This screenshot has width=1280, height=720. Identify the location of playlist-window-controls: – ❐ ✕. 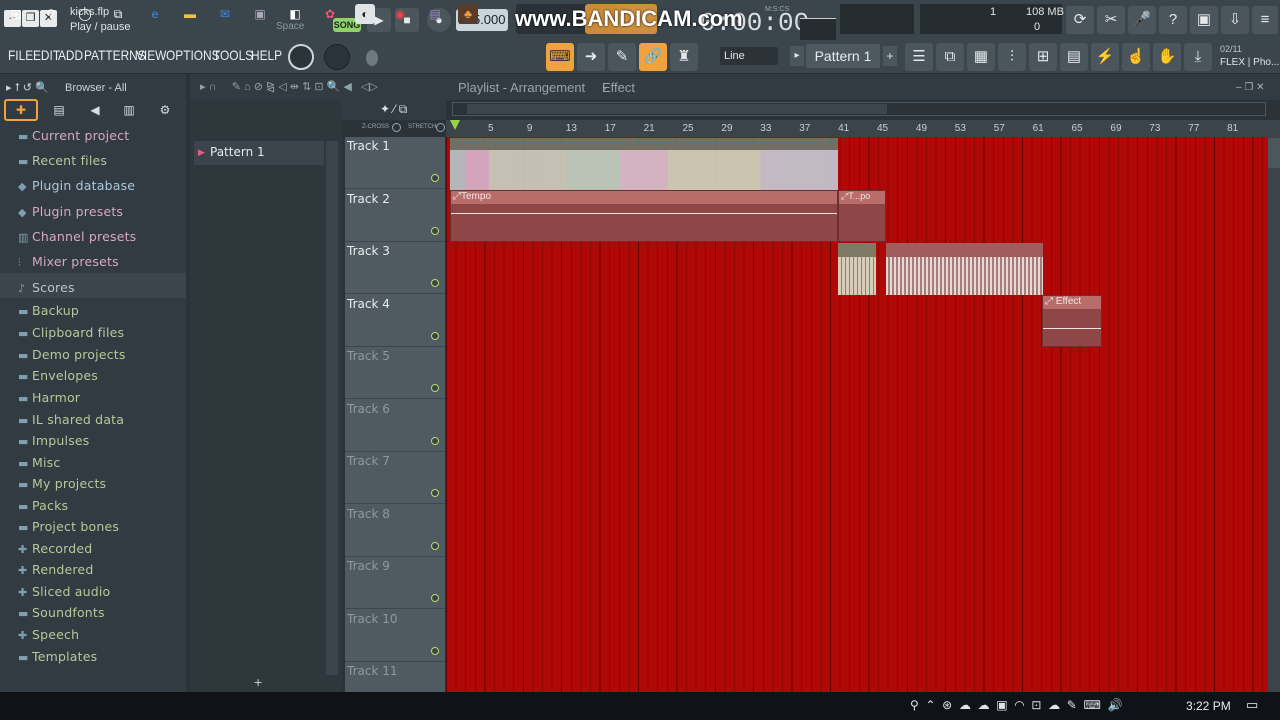
(1250, 87).